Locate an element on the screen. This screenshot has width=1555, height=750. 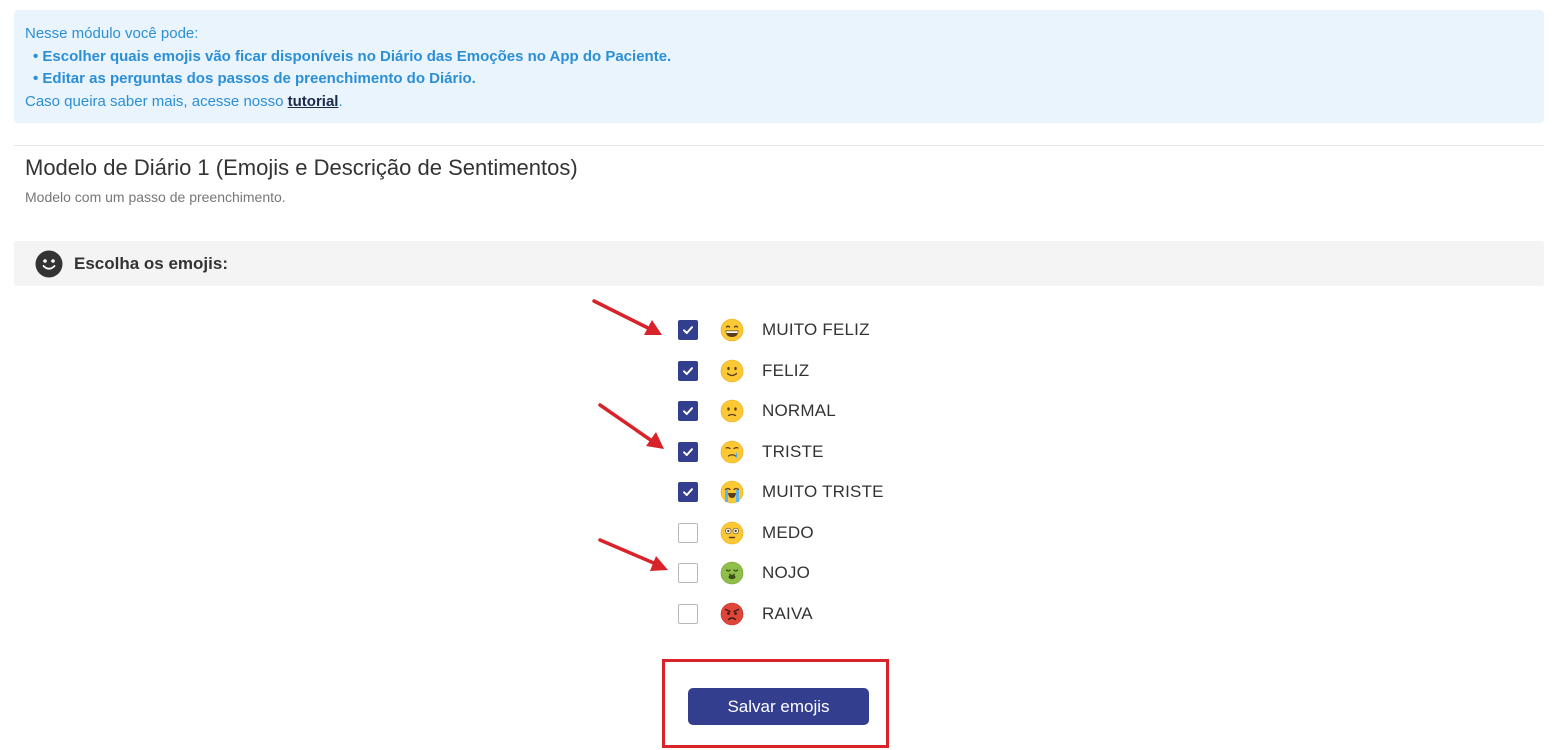
emoji-label: MUITO FELIZ is located at coordinates (816, 330).